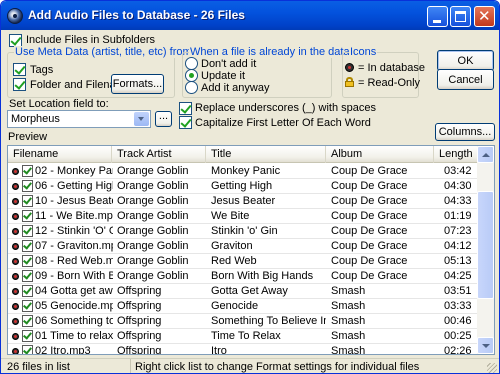 This screenshot has width=500, height=374. Describe the element at coordinates (74, 171) in the screenshot. I see `cell-filename: 02 - Monkey Panic.mp3` at that location.